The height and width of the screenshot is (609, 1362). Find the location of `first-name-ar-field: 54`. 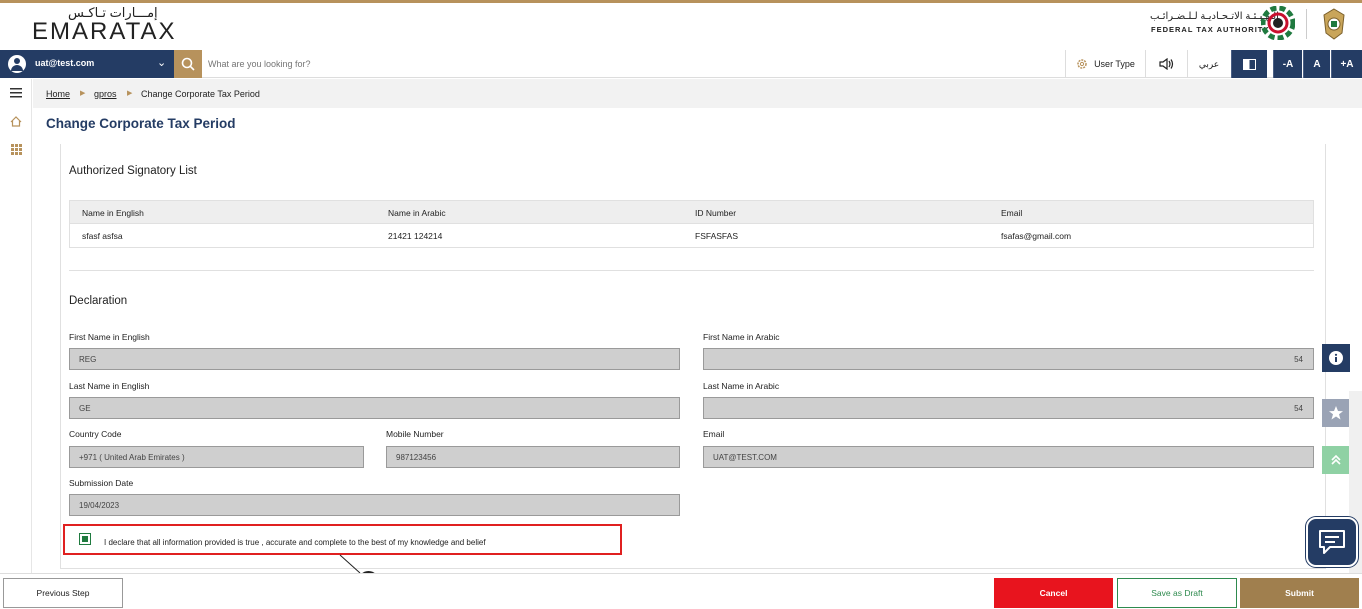

first-name-ar-field: 54 is located at coordinates (1008, 359).